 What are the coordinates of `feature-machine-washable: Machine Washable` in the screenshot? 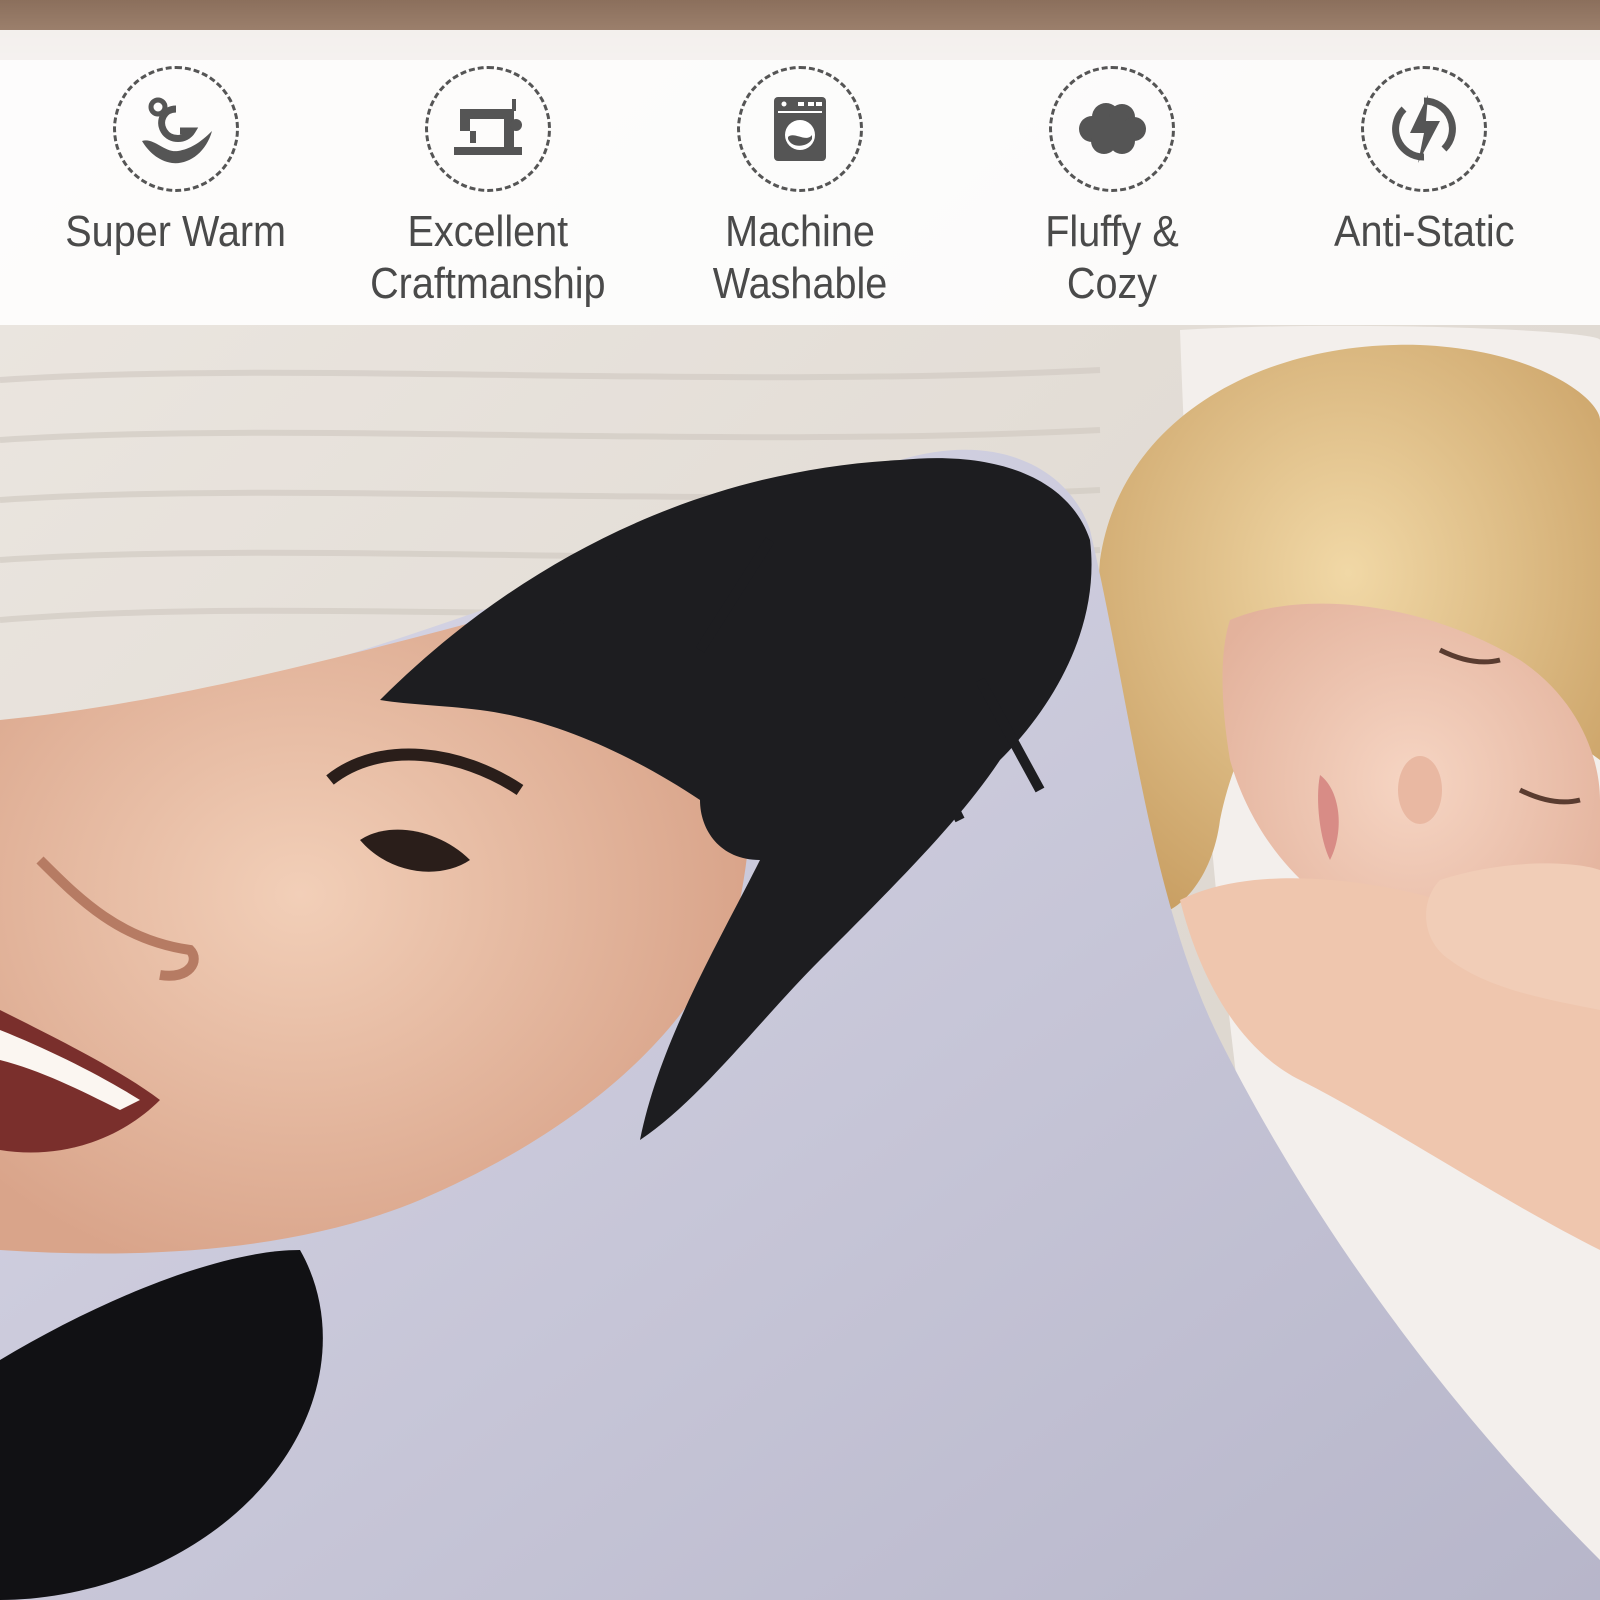 It's located at (800, 188).